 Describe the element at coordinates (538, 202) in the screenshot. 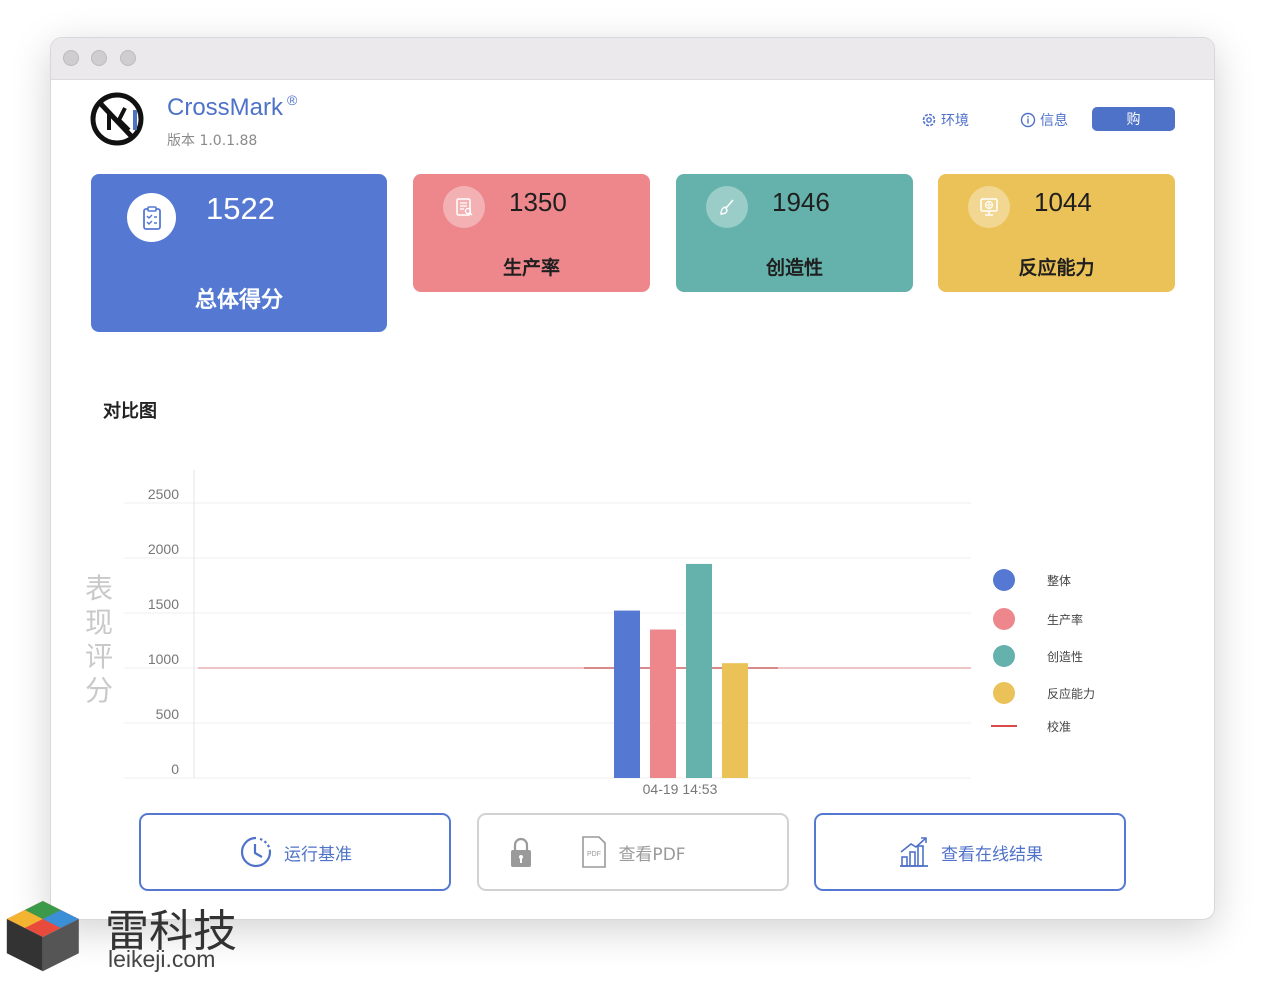

I see `productivity-score-value: 1350` at that location.